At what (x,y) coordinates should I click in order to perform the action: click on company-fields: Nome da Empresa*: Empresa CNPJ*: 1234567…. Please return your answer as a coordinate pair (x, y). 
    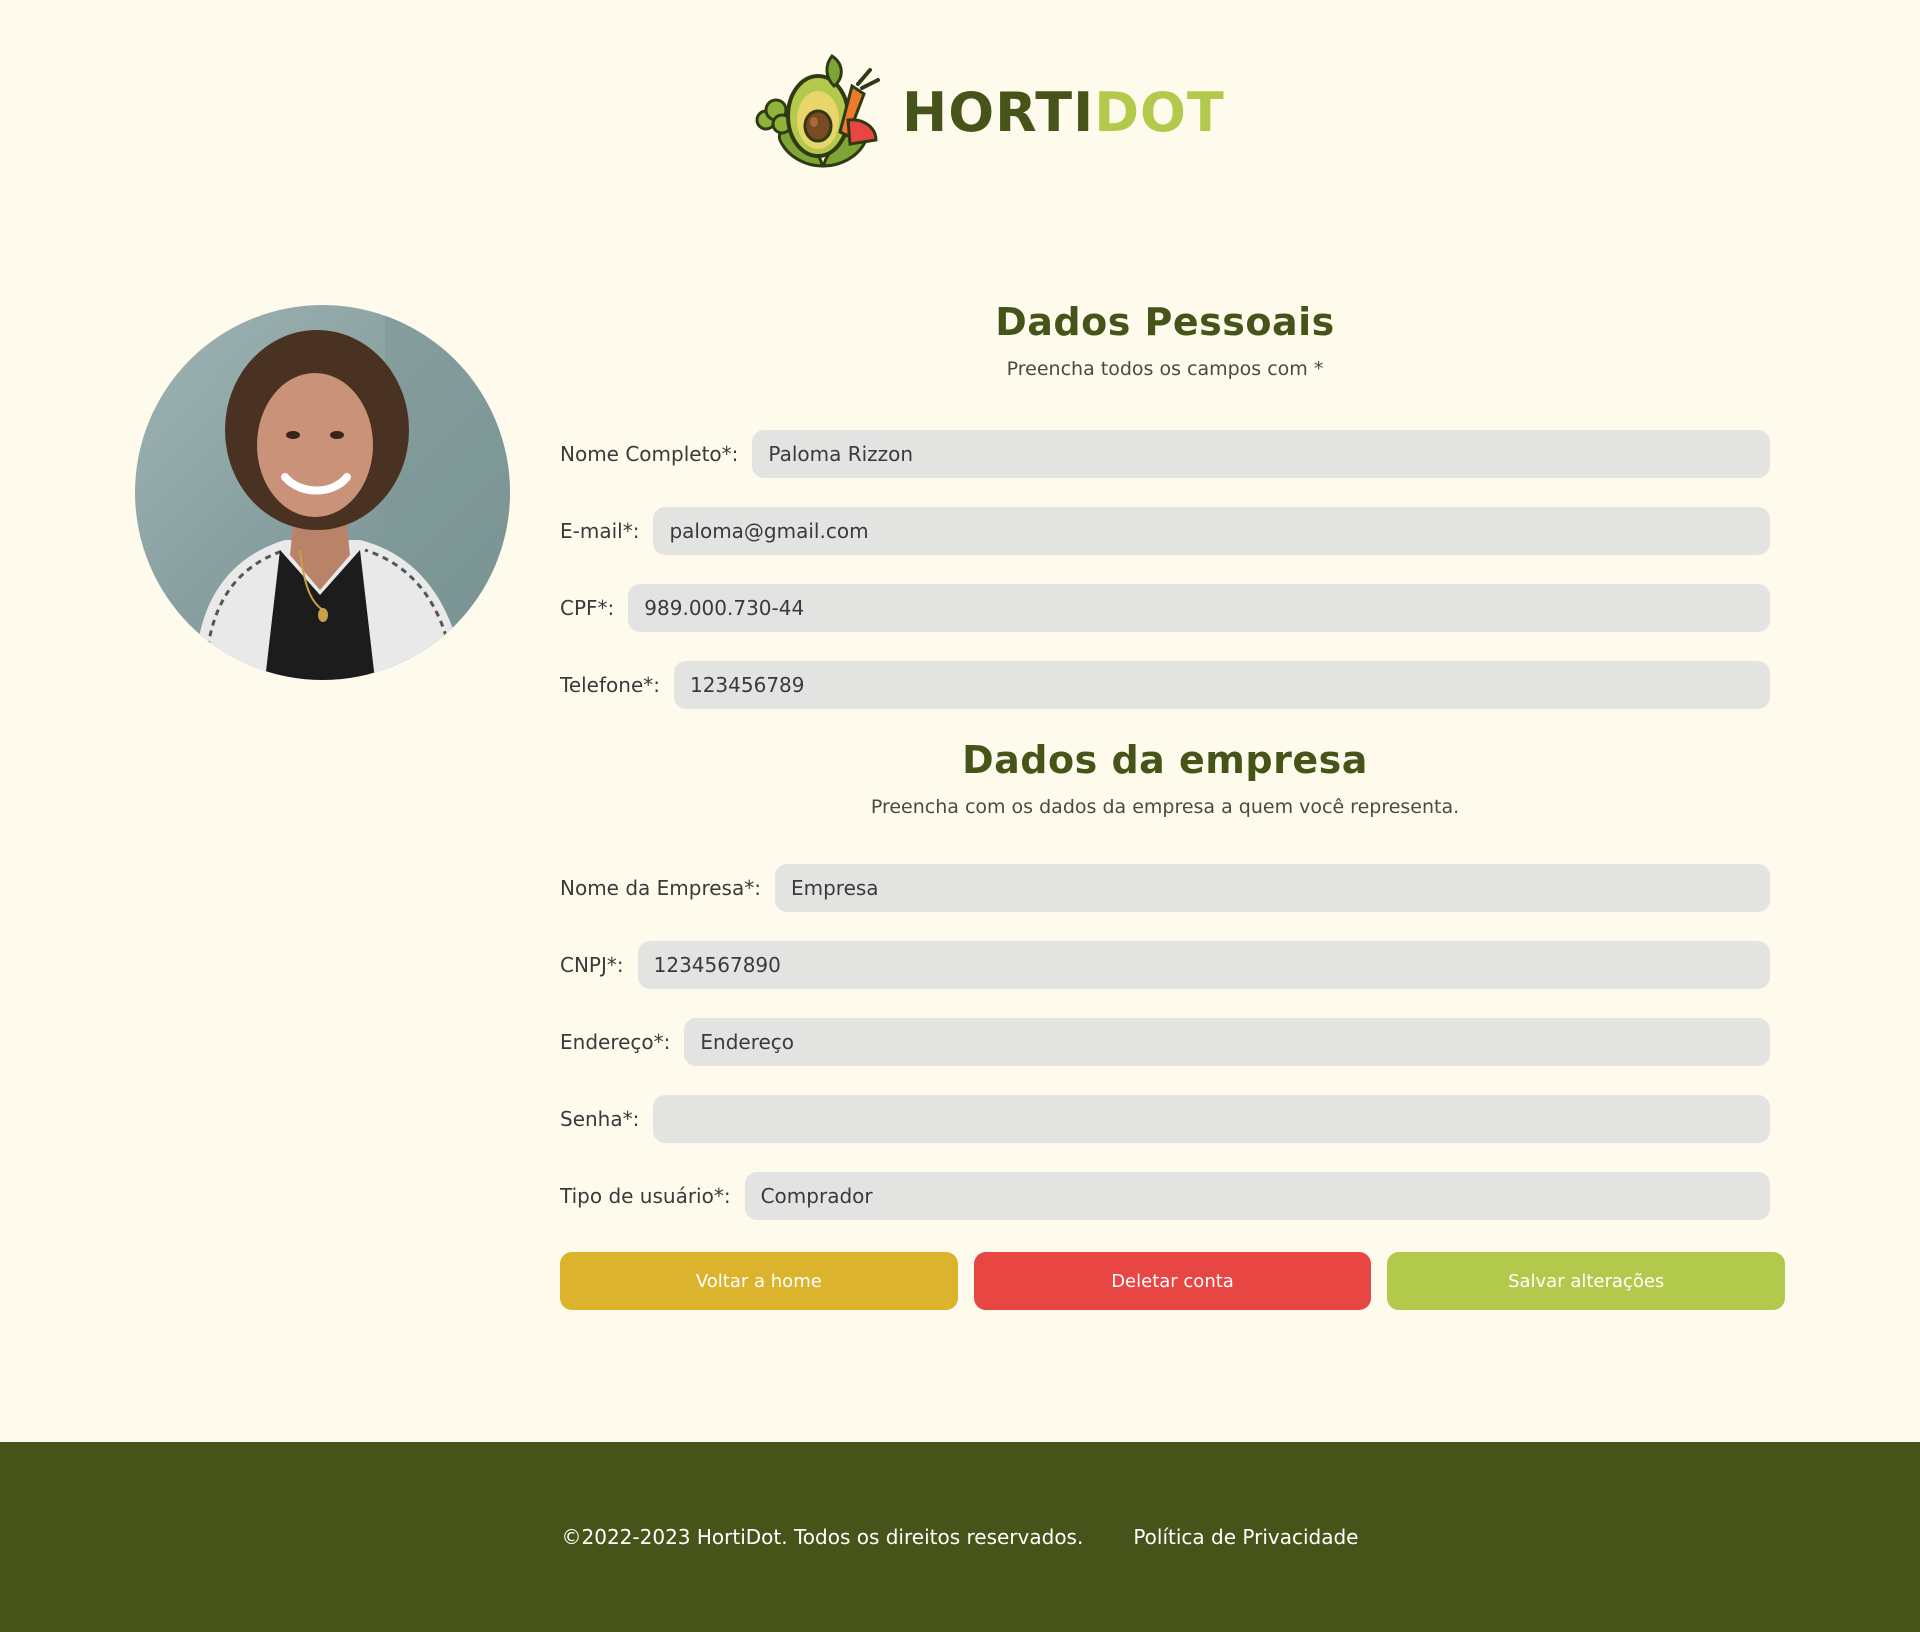
    Looking at the image, I should click on (1172, 1042).